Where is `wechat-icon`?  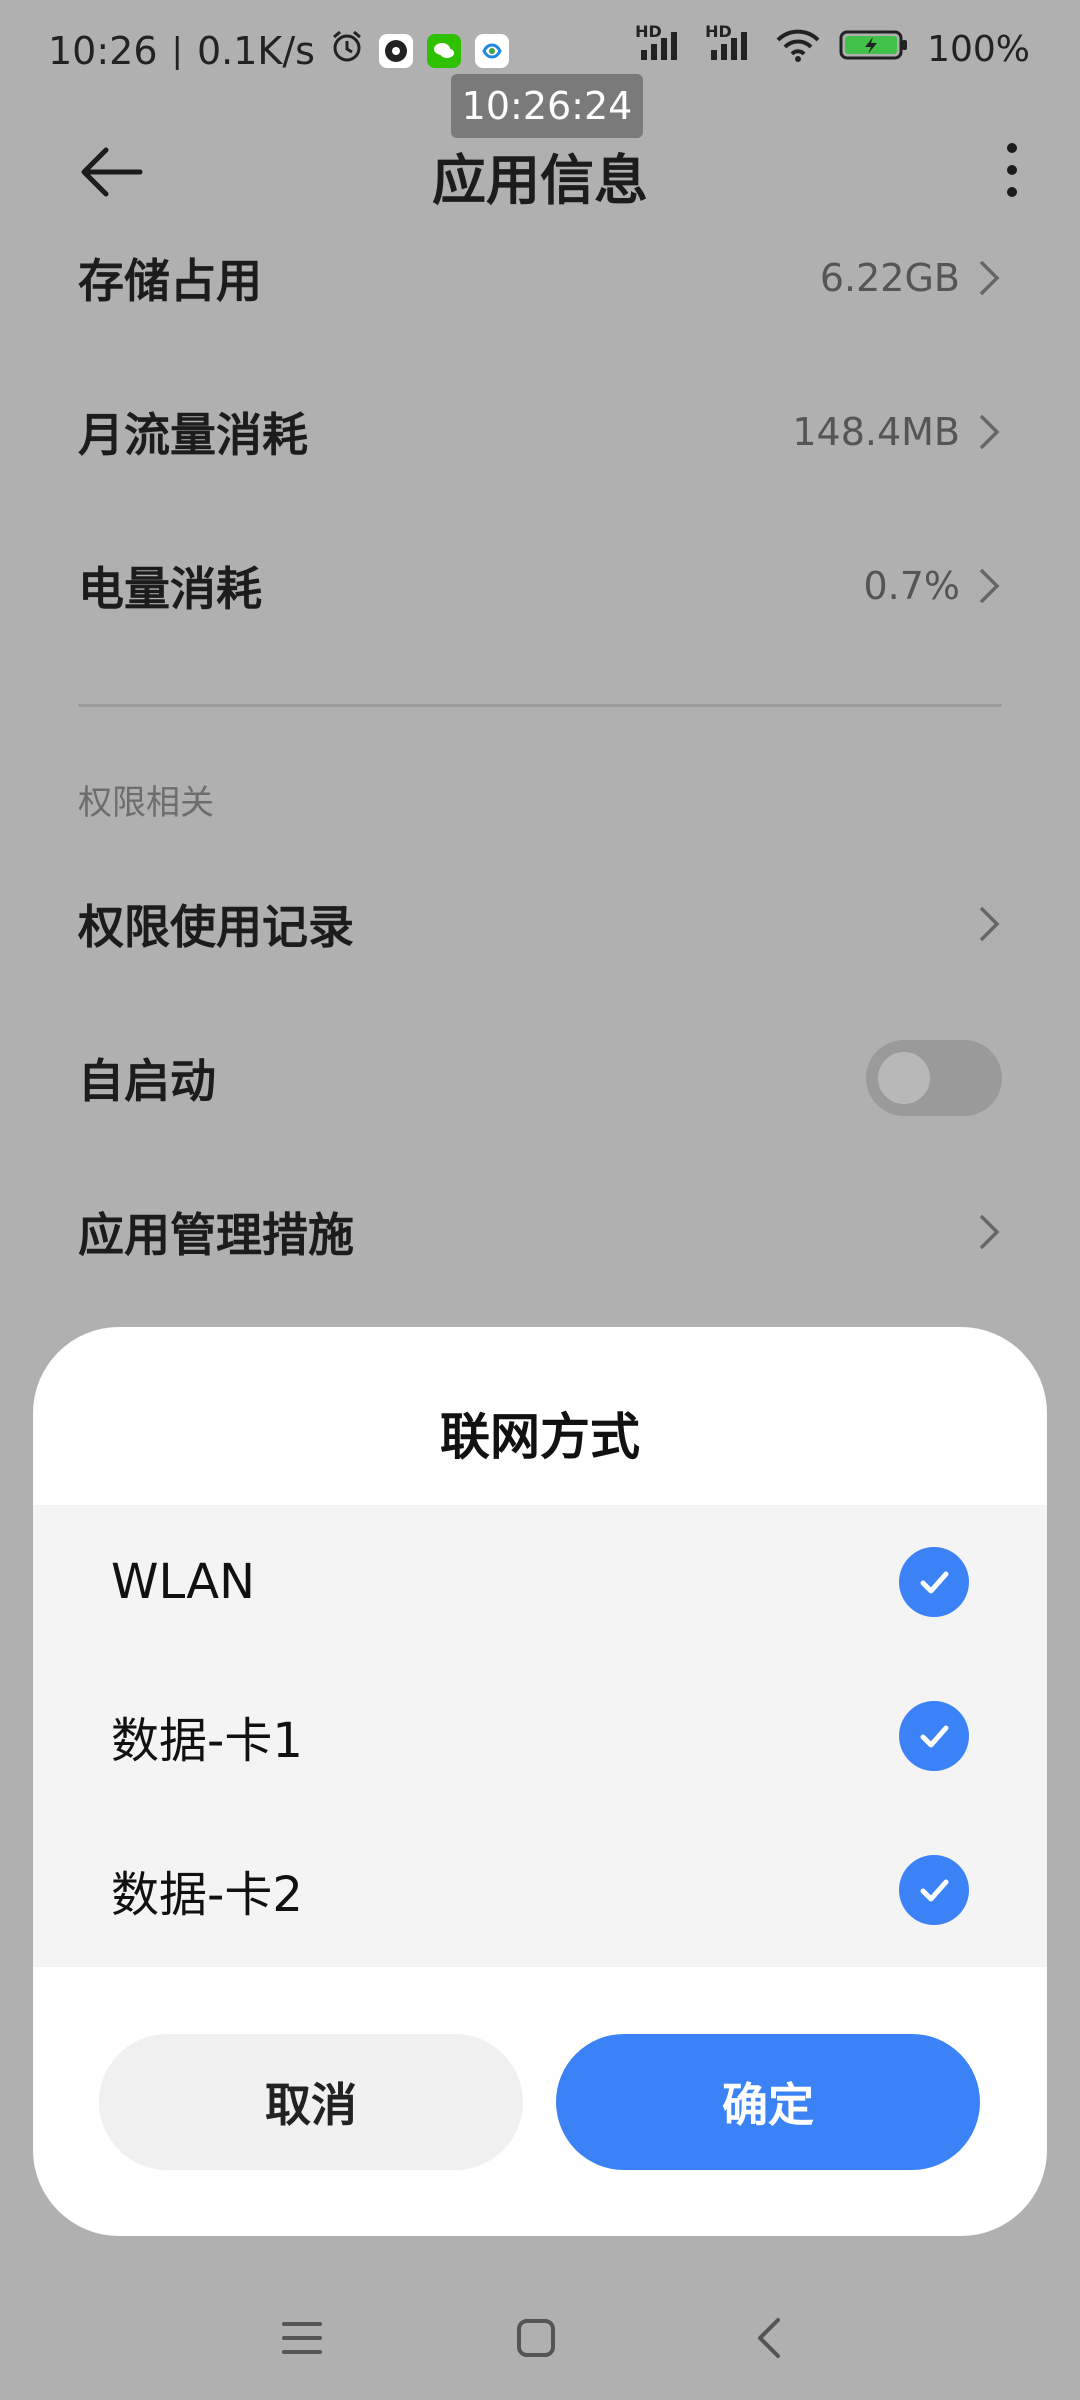 wechat-icon is located at coordinates (443, 50).